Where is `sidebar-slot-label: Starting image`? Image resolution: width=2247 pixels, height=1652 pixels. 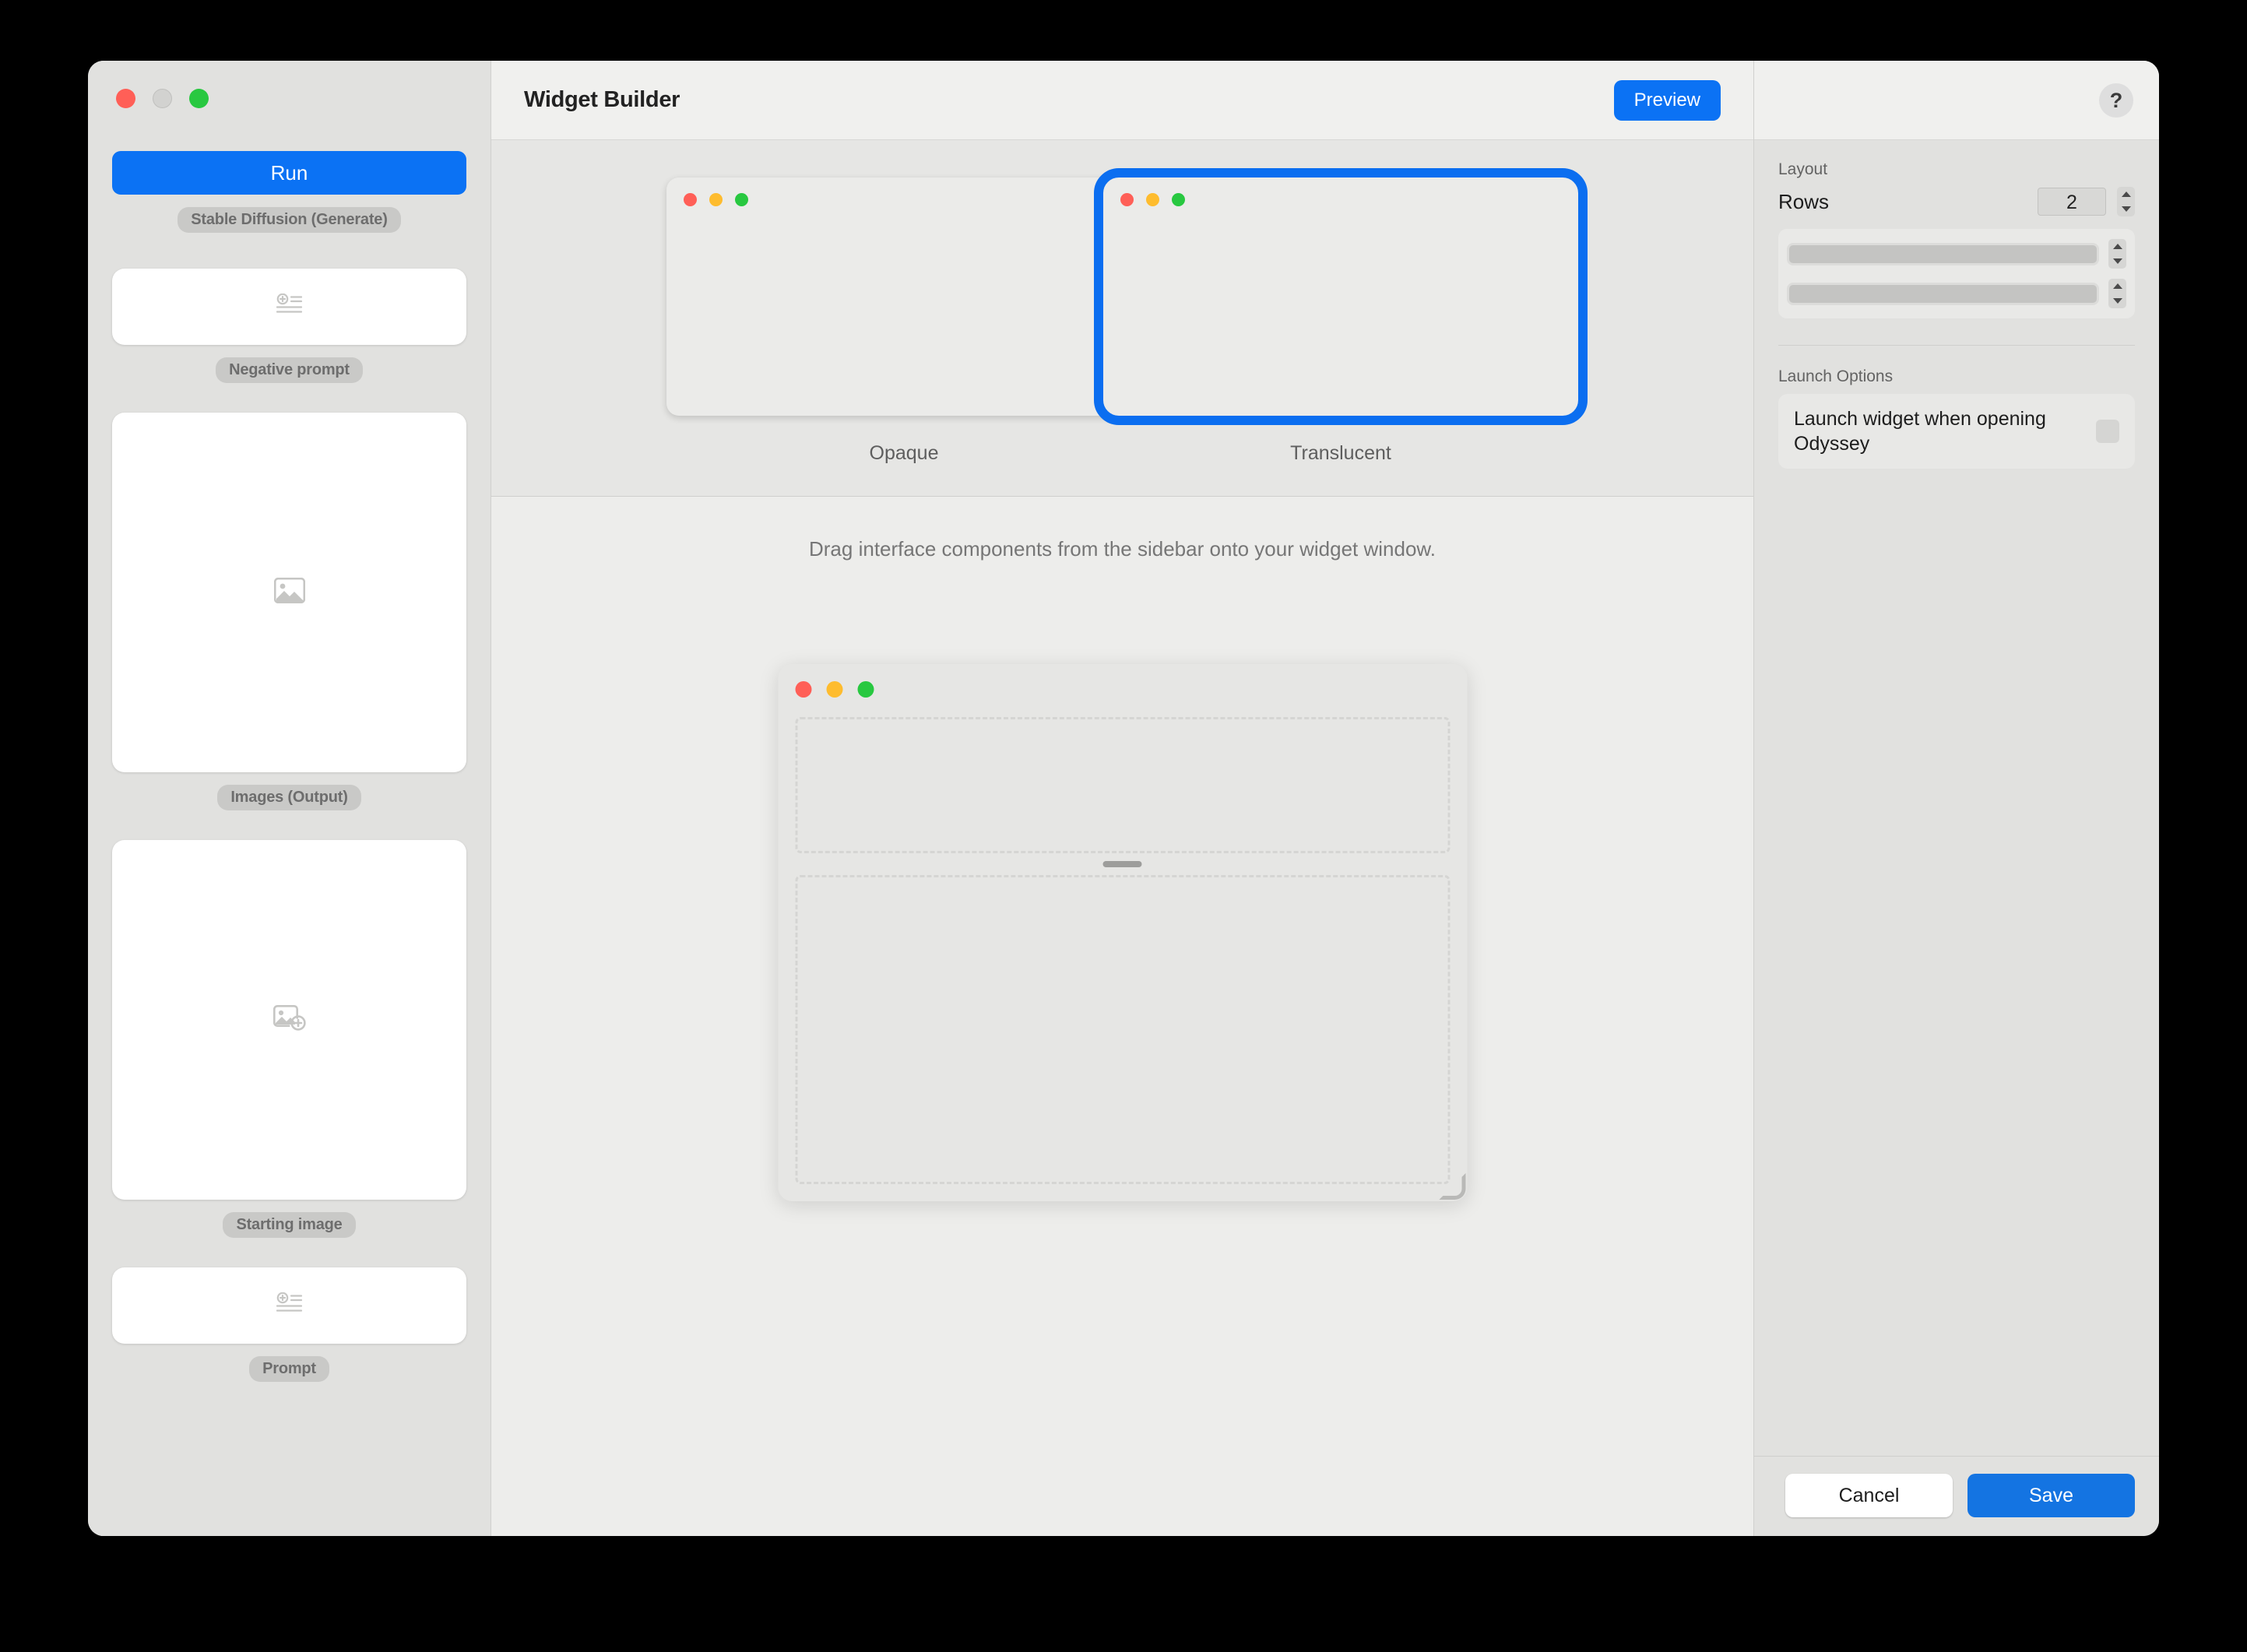 sidebar-slot-label: Starting image is located at coordinates (289, 1225).